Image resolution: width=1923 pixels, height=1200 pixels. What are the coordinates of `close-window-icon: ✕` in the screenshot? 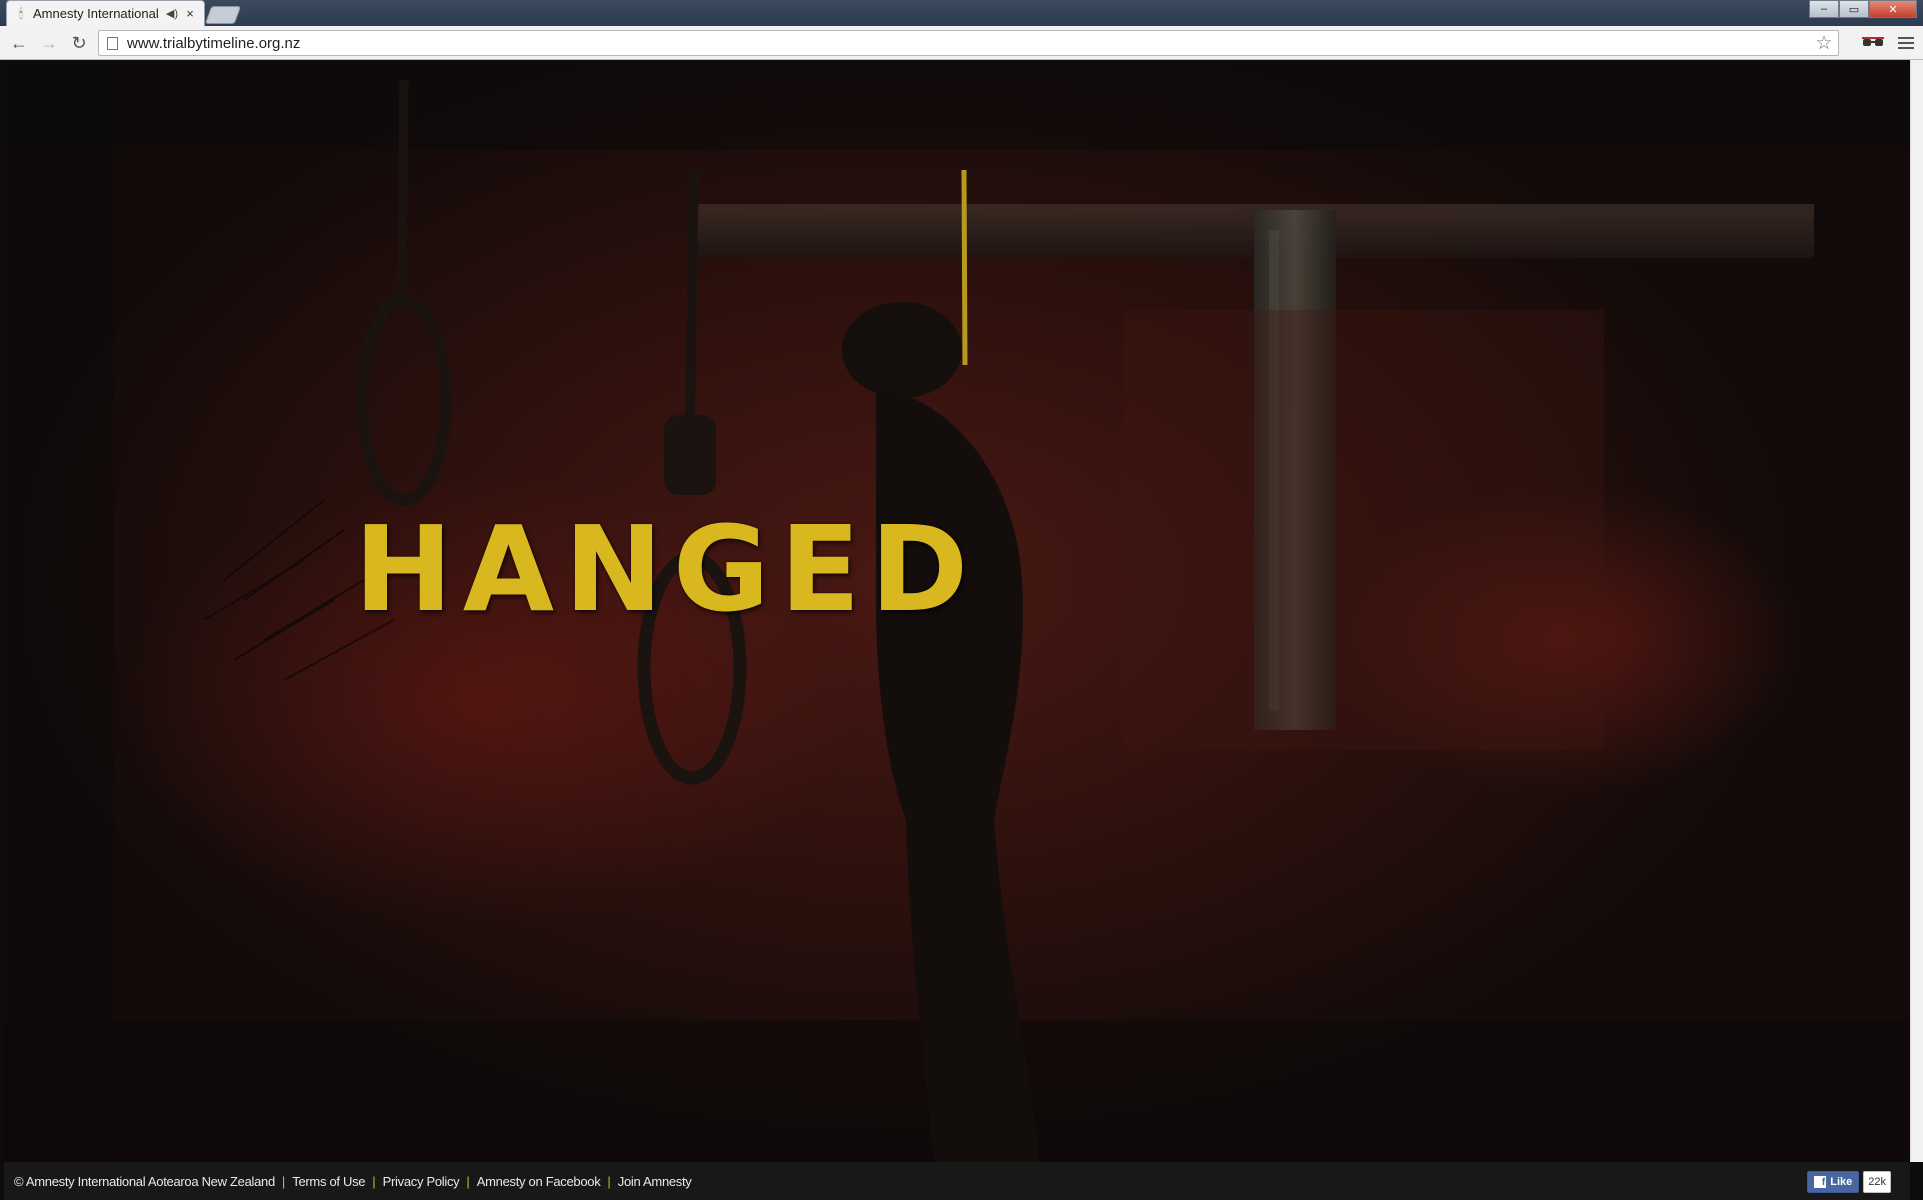 It's located at (1893, 9).